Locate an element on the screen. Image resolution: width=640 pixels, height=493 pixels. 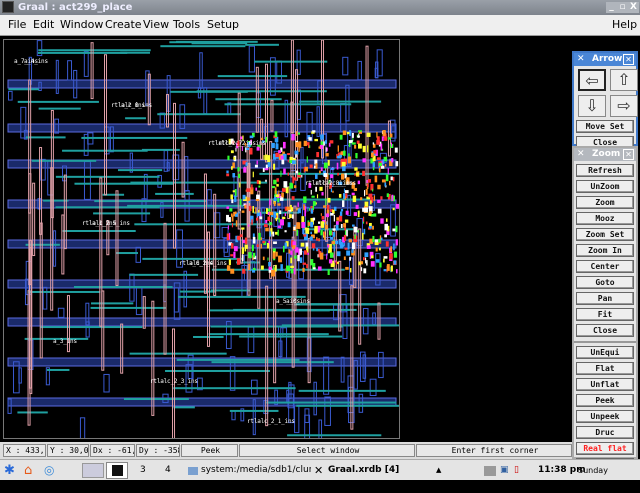
instance-label: a_3_ins is located at coordinates (65, 341).